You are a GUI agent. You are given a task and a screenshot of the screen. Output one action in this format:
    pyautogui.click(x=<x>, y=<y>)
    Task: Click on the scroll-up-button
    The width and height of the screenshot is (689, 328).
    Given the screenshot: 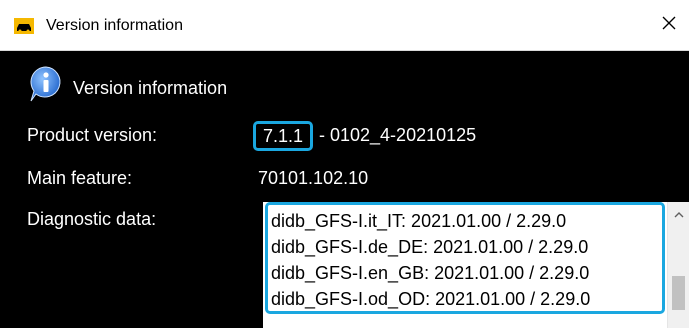 What is the action you would take?
    pyautogui.click(x=678, y=214)
    